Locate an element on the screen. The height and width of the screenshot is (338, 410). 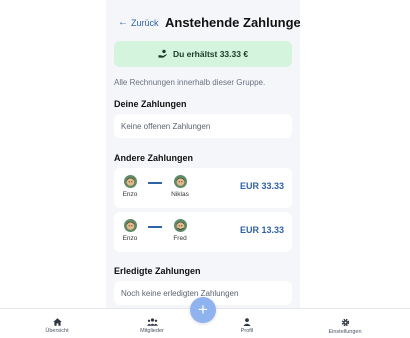
header: ← Zurück Anstehende Zahlungen is located at coordinates (203, 23).